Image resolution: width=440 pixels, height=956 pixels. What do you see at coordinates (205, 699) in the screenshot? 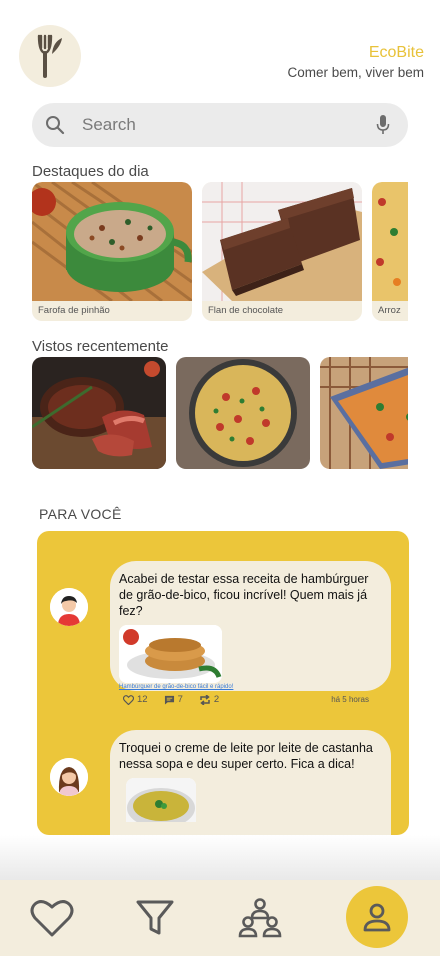
I see `repost-icon` at bounding box center [205, 699].